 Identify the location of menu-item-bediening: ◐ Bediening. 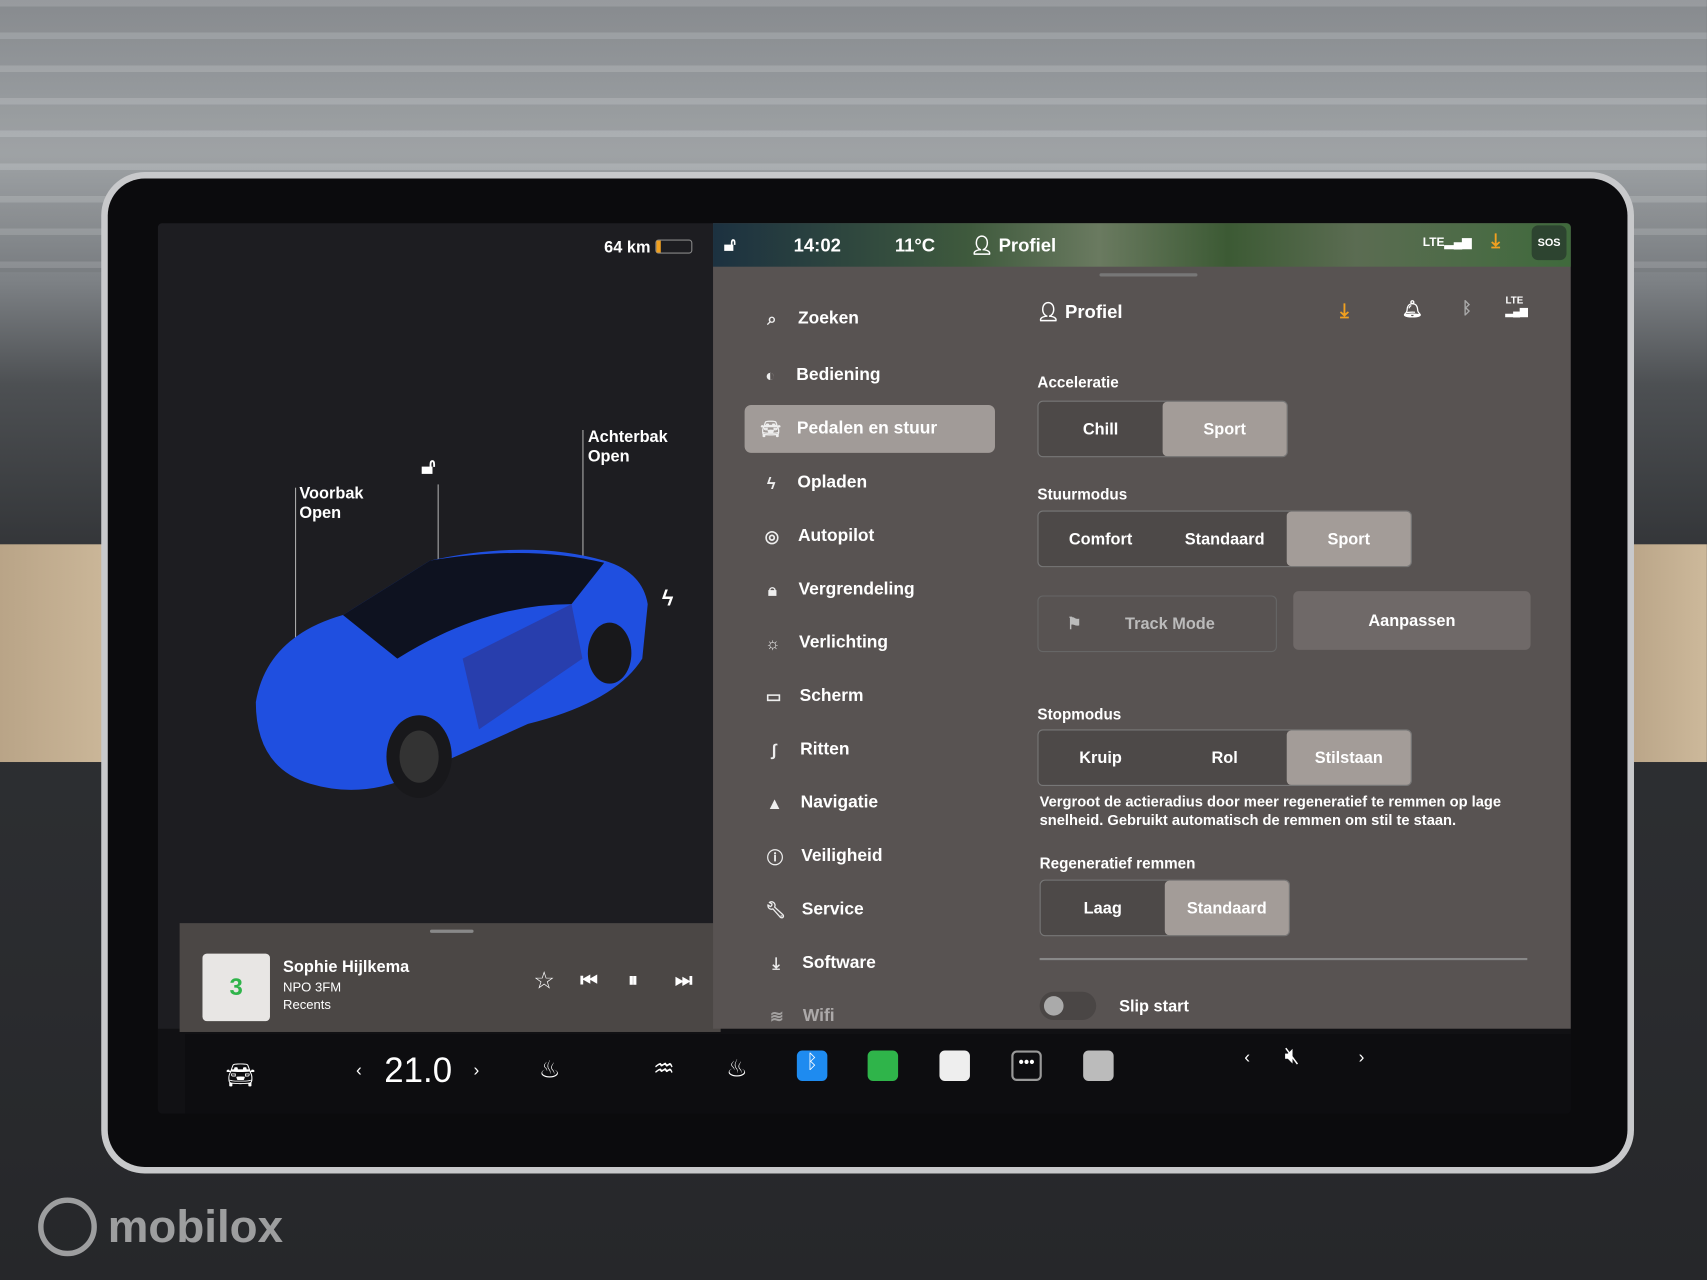
(869, 376).